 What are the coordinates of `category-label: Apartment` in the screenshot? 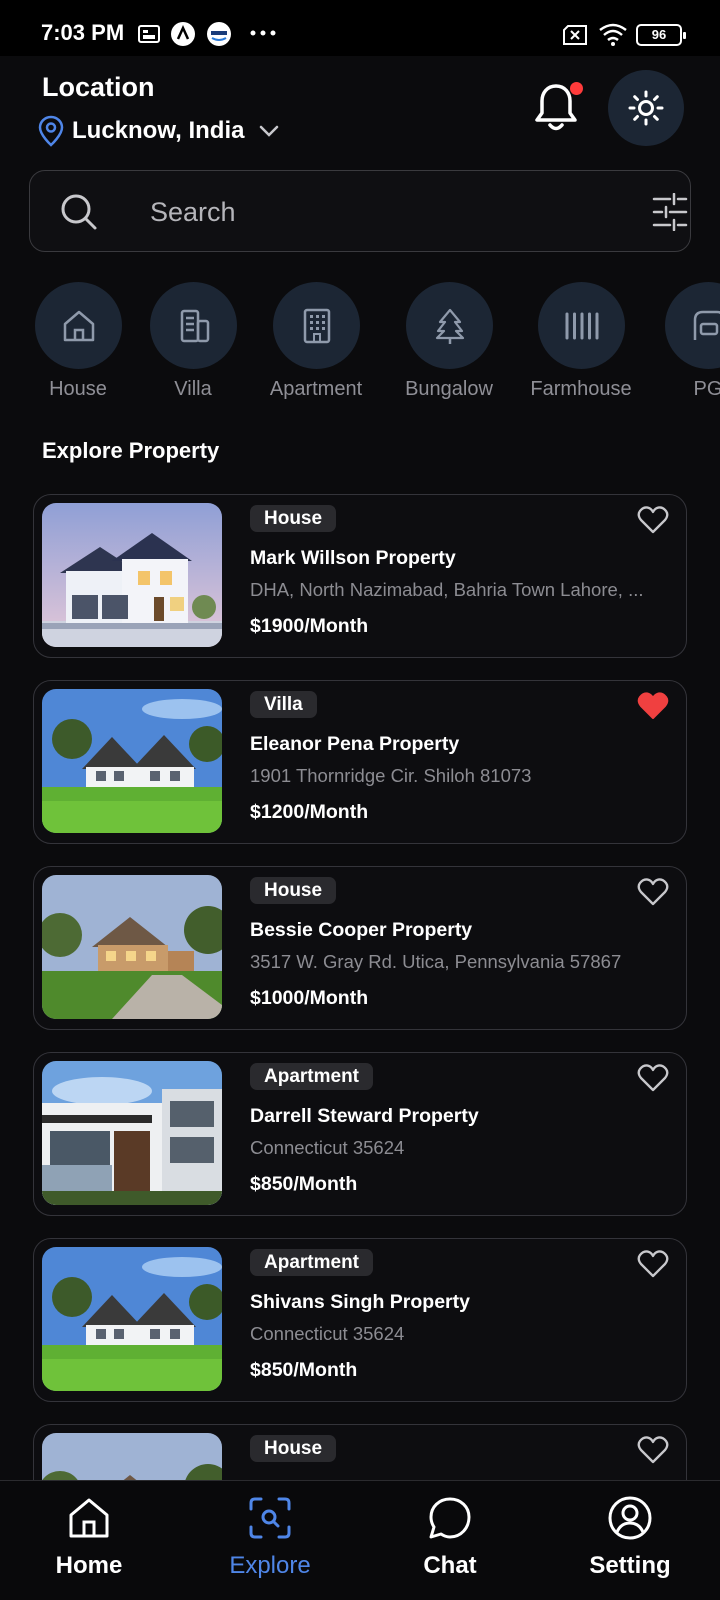 It's located at (316, 389).